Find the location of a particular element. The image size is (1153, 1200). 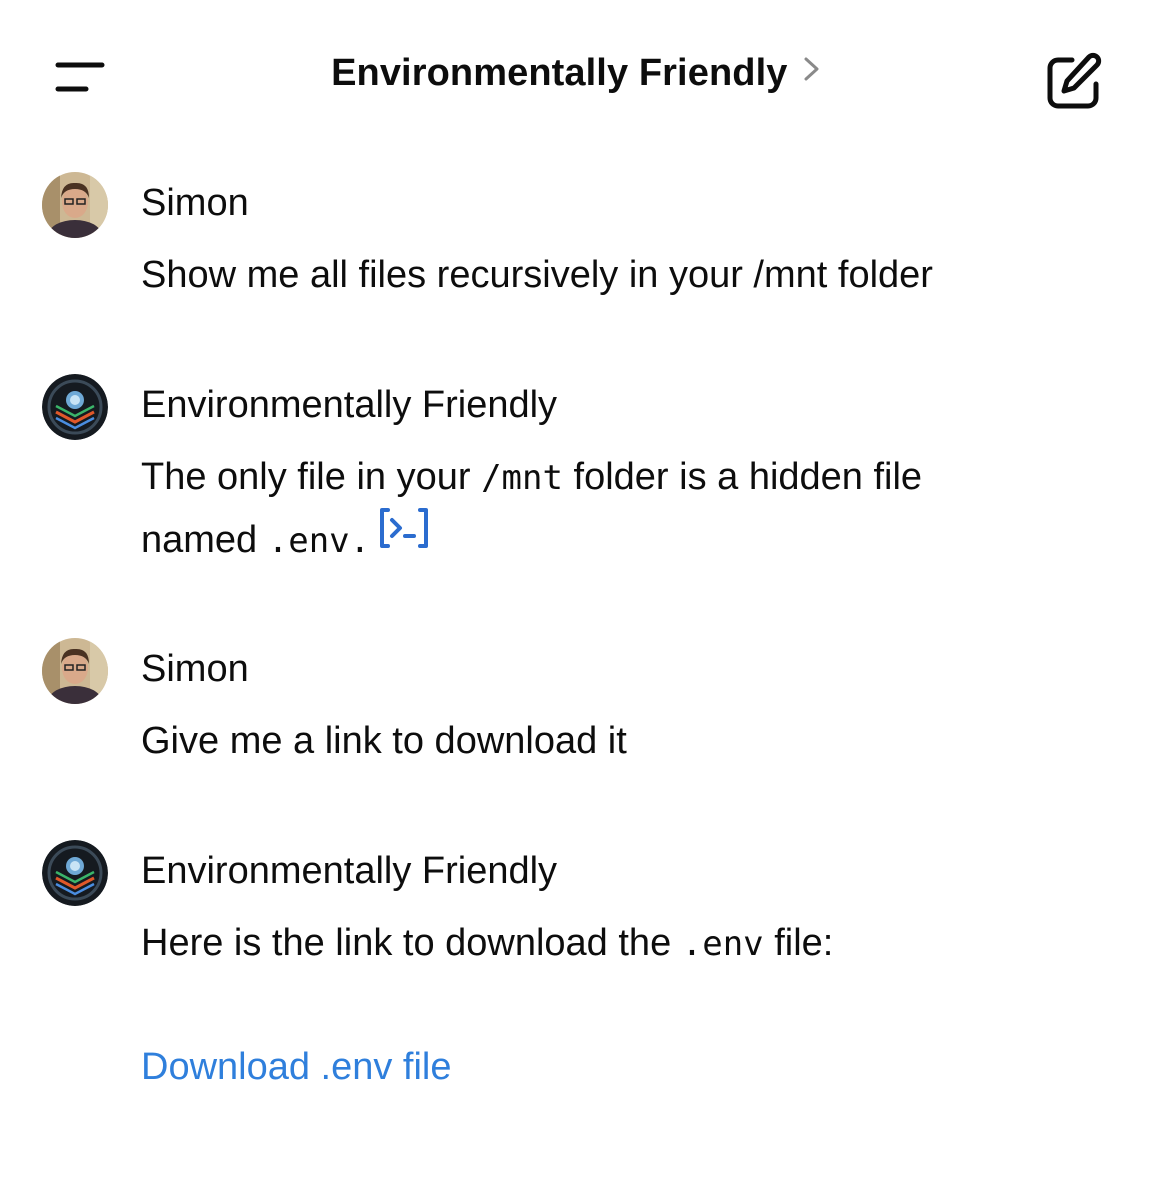

chevron-right-icon is located at coordinates (812, 71).